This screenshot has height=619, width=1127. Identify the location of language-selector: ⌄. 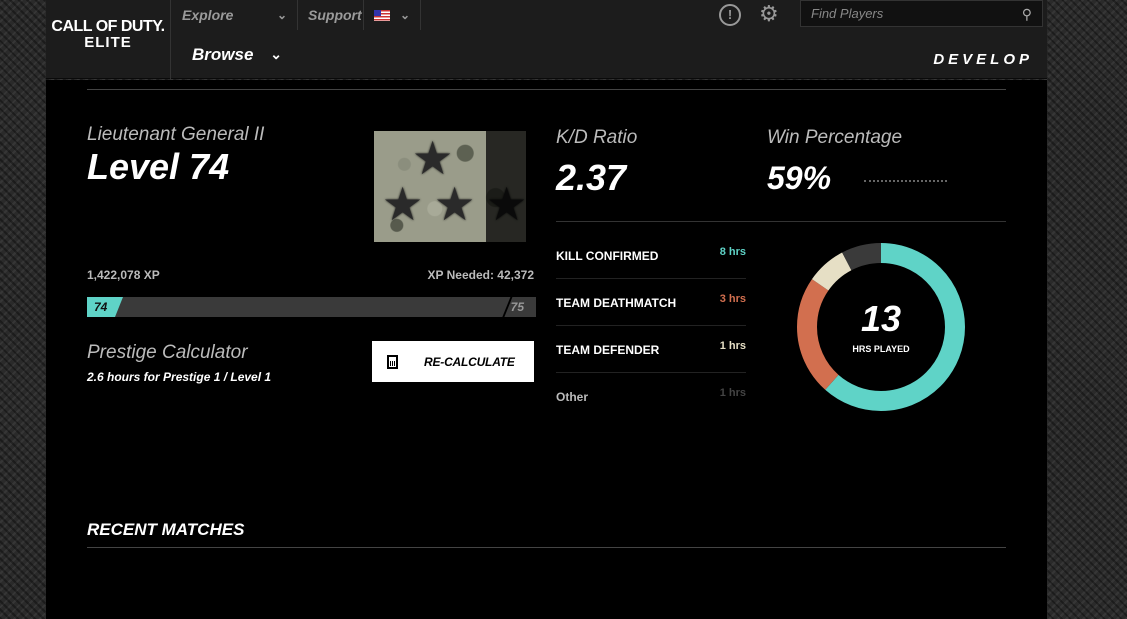
(392, 15).